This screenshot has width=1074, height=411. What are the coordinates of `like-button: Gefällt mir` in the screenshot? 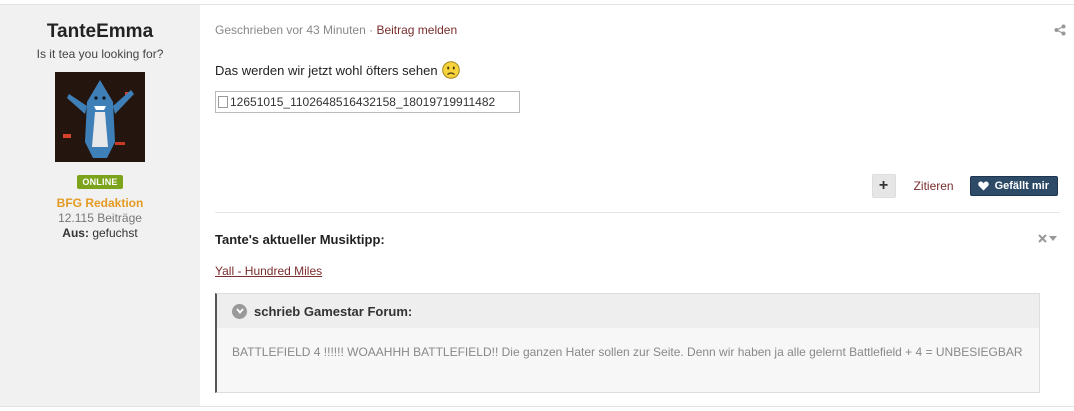 It's located at (1013, 186).